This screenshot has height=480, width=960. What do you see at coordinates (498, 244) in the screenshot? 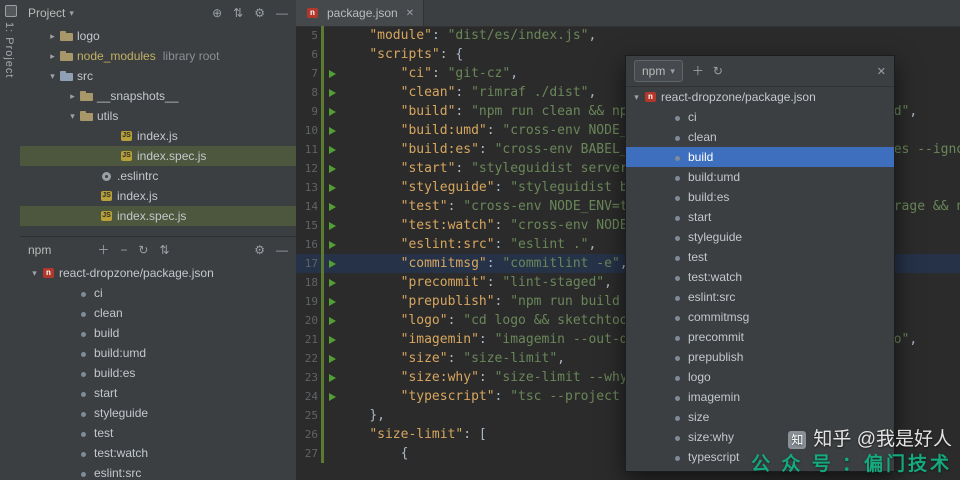
I see `code-text: "eslint:src": "eslint .",` at bounding box center [498, 244].